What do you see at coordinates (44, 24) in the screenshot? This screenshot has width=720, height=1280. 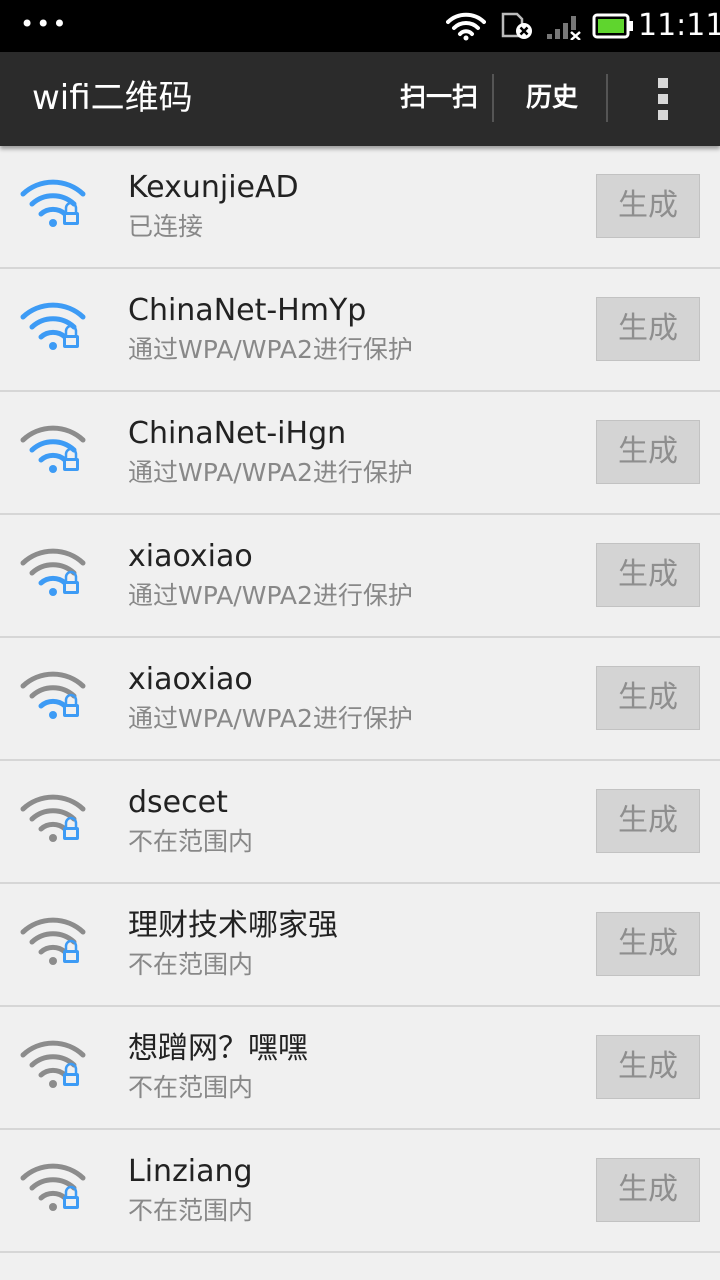 I see `more-dots-icon: •••` at bounding box center [44, 24].